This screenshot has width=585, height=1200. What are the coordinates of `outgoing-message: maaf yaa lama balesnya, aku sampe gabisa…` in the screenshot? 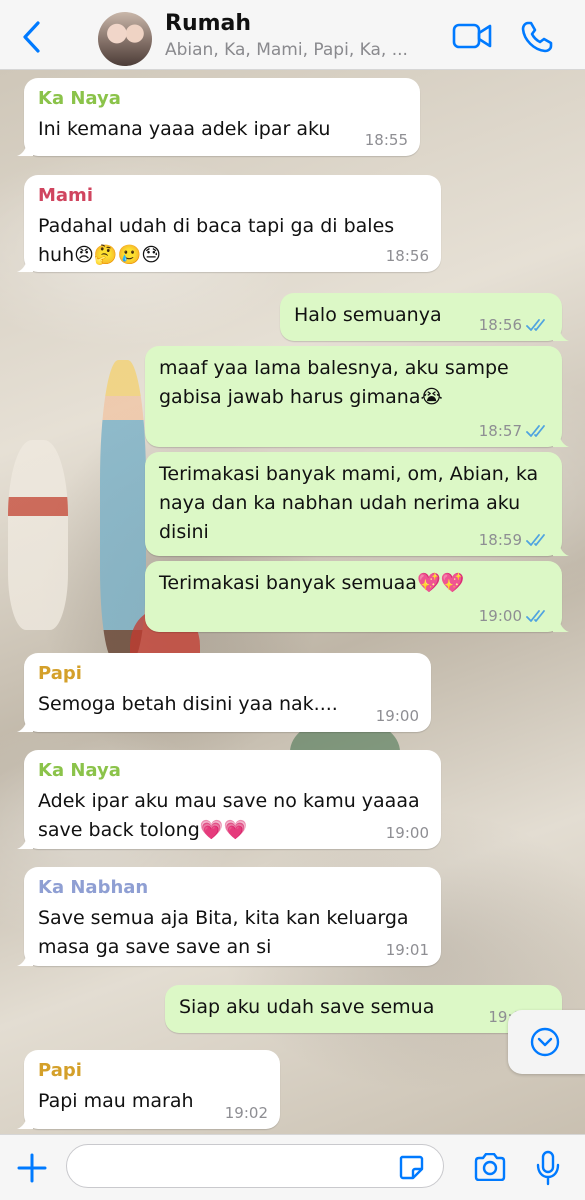 It's located at (357, 396).